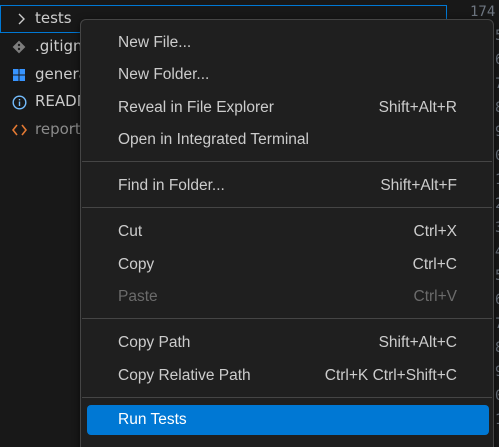 Image resolution: width=499 pixels, height=447 pixels. What do you see at coordinates (288, 376) in the screenshot?
I see `menu-item-copy-relative-path: Copy Relative Path Ctrl+K Ctrl+Shift+C` at bounding box center [288, 376].